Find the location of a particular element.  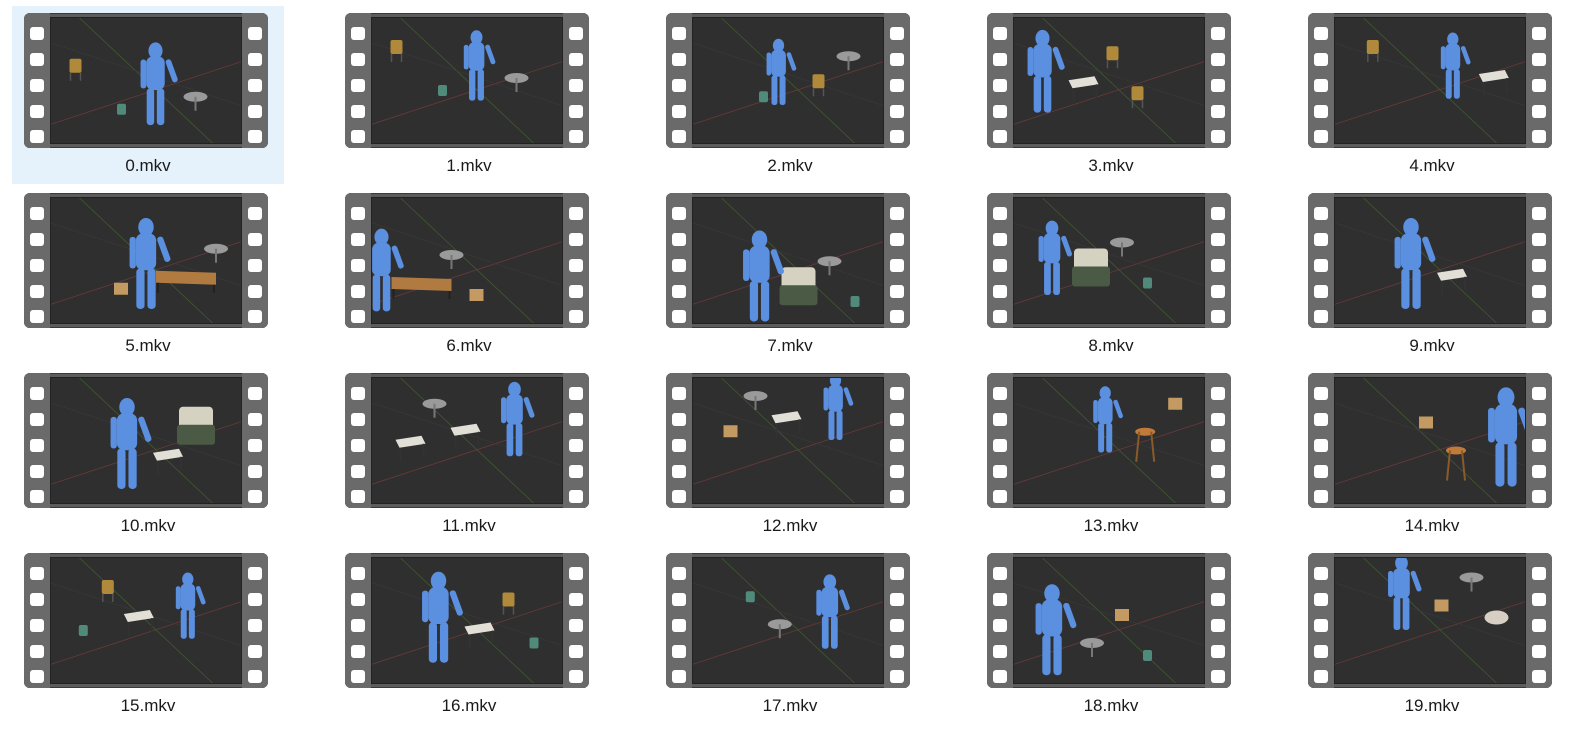

file-item: 12.mkv is located at coordinates (790, 455).